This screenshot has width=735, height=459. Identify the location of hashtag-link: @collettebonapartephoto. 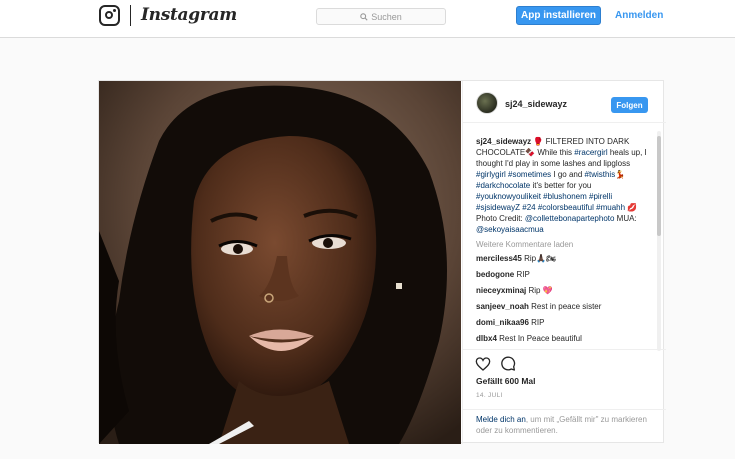
(570, 218).